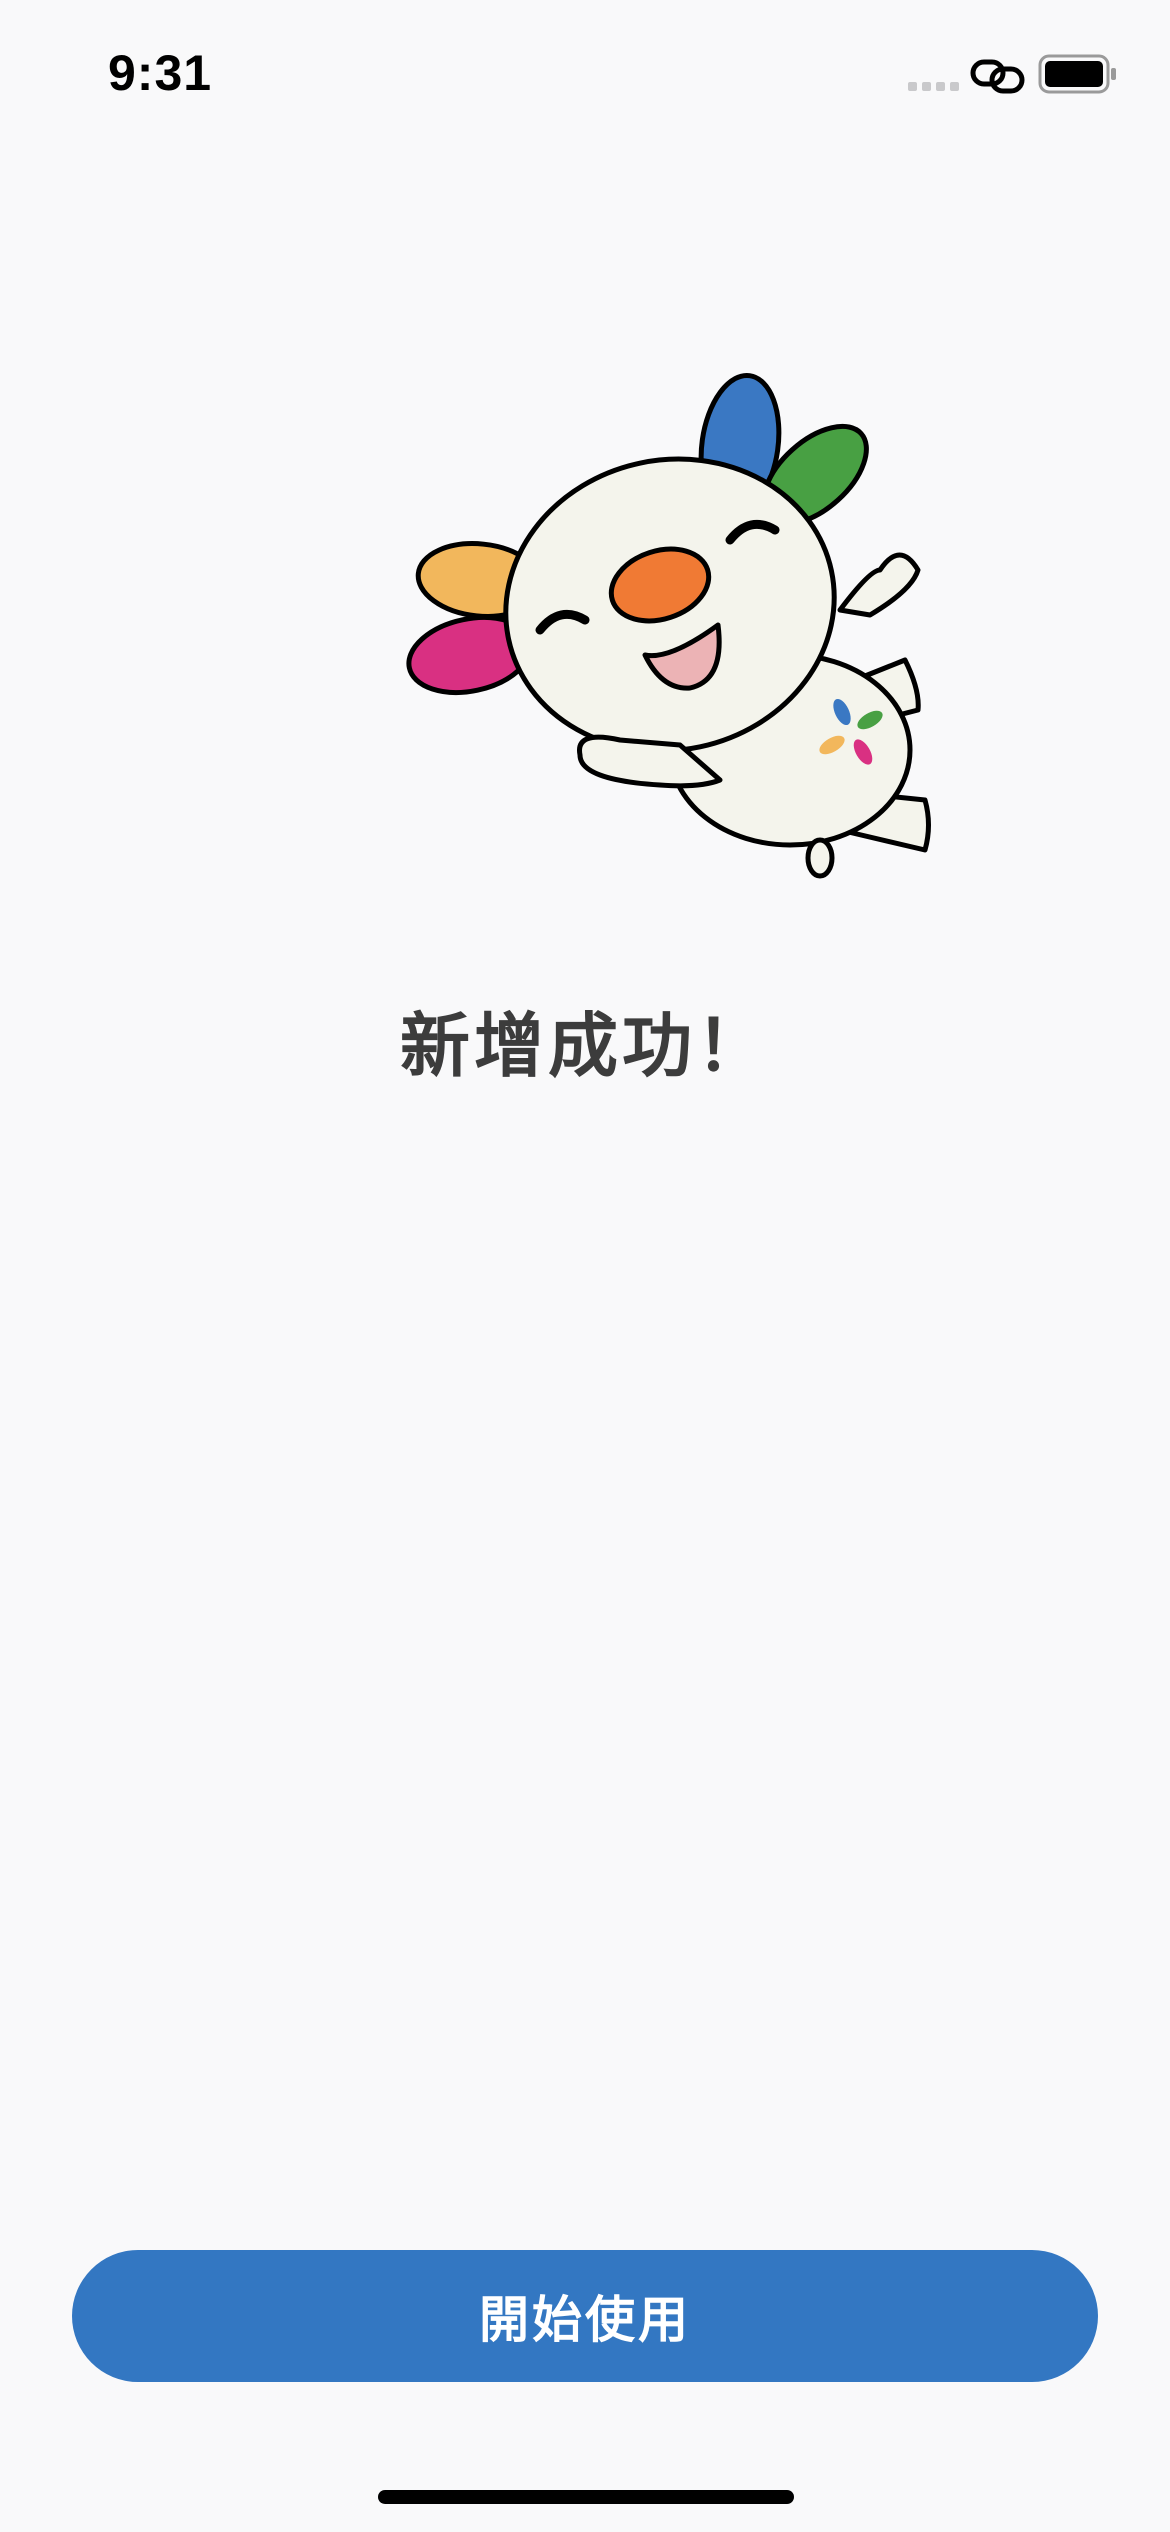 The width and height of the screenshot is (1170, 2532). I want to click on start-using-button: 開始使用, so click(585, 2316).